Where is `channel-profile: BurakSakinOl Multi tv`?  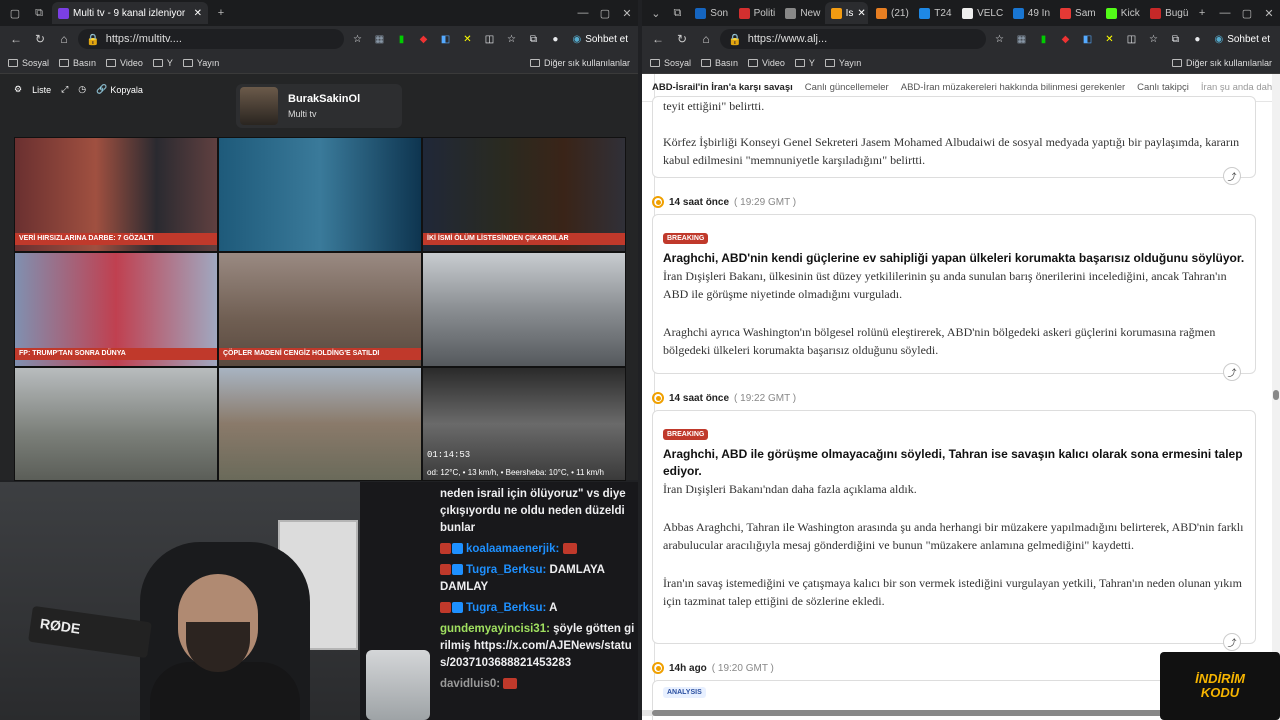 channel-profile: BurakSakinOl Multi tv is located at coordinates (319, 106).